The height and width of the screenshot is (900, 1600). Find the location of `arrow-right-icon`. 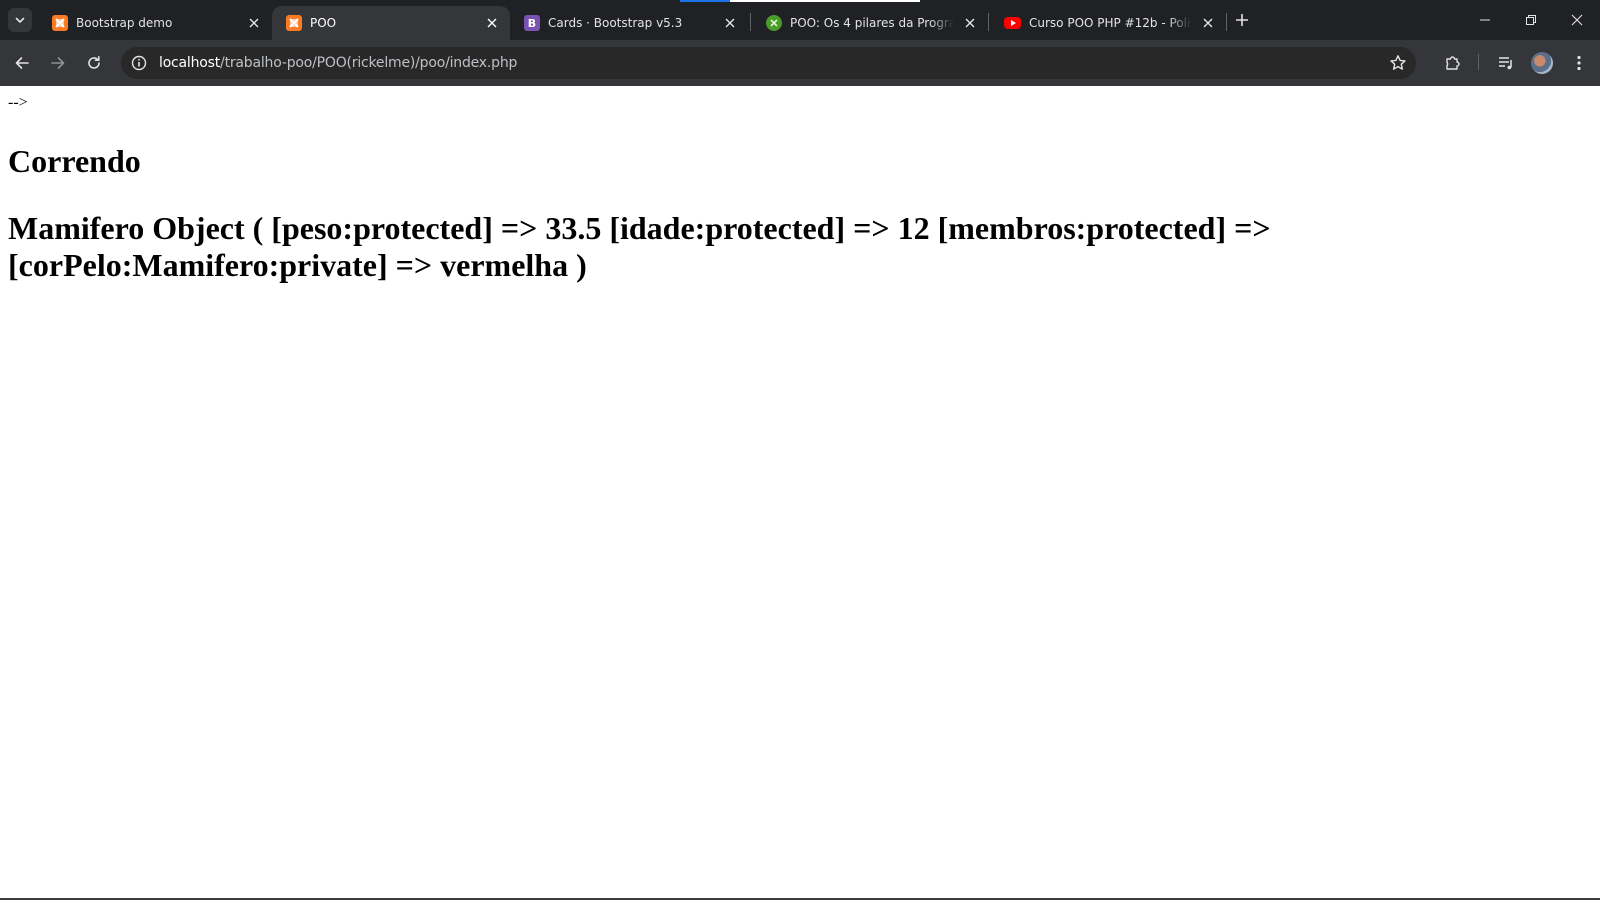

arrow-right-icon is located at coordinates (58, 63).